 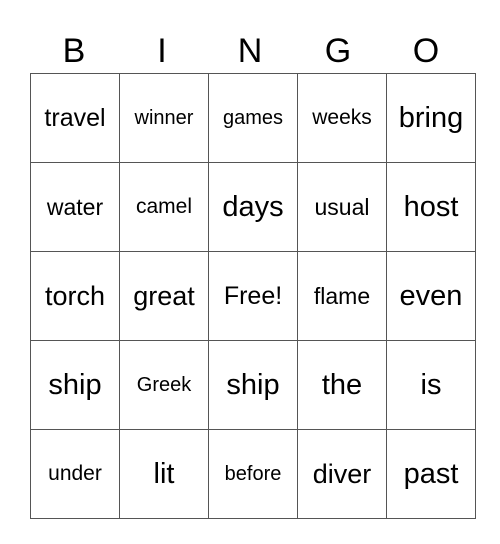 I want to click on bingo-cell: days, so click(x=253, y=207).